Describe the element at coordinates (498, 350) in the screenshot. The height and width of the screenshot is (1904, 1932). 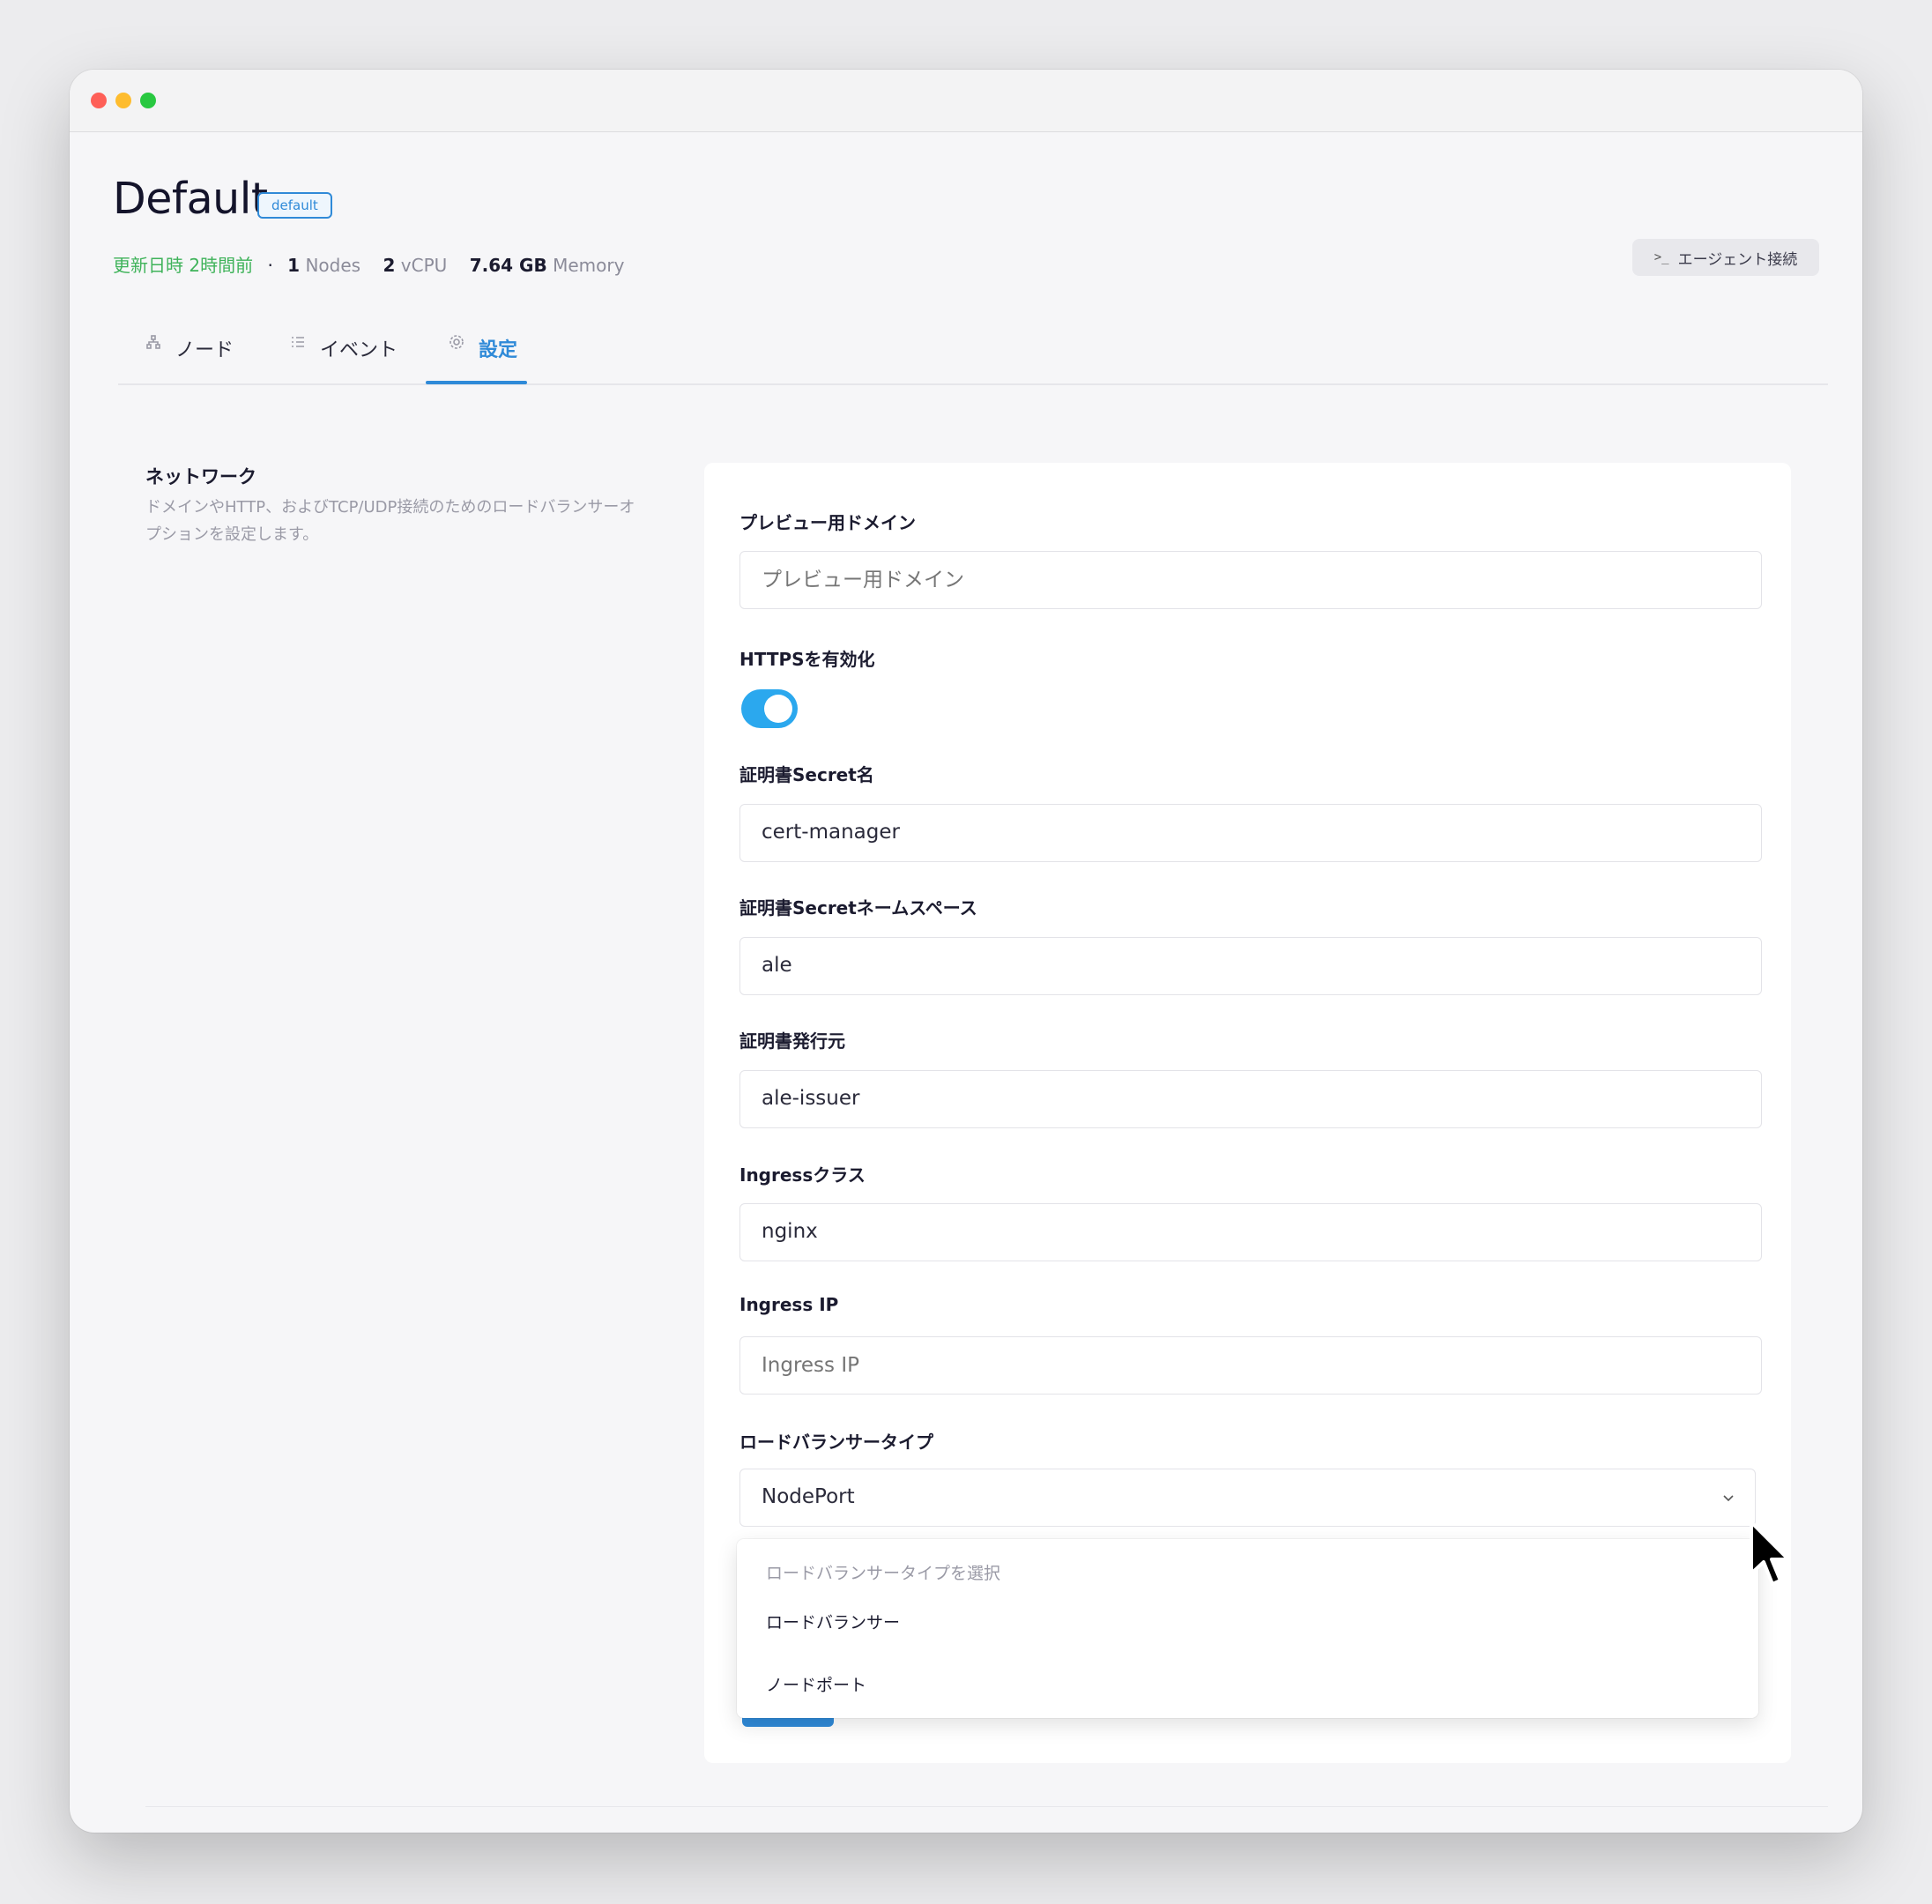
I see `tab-settings-label: 設定` at that location.